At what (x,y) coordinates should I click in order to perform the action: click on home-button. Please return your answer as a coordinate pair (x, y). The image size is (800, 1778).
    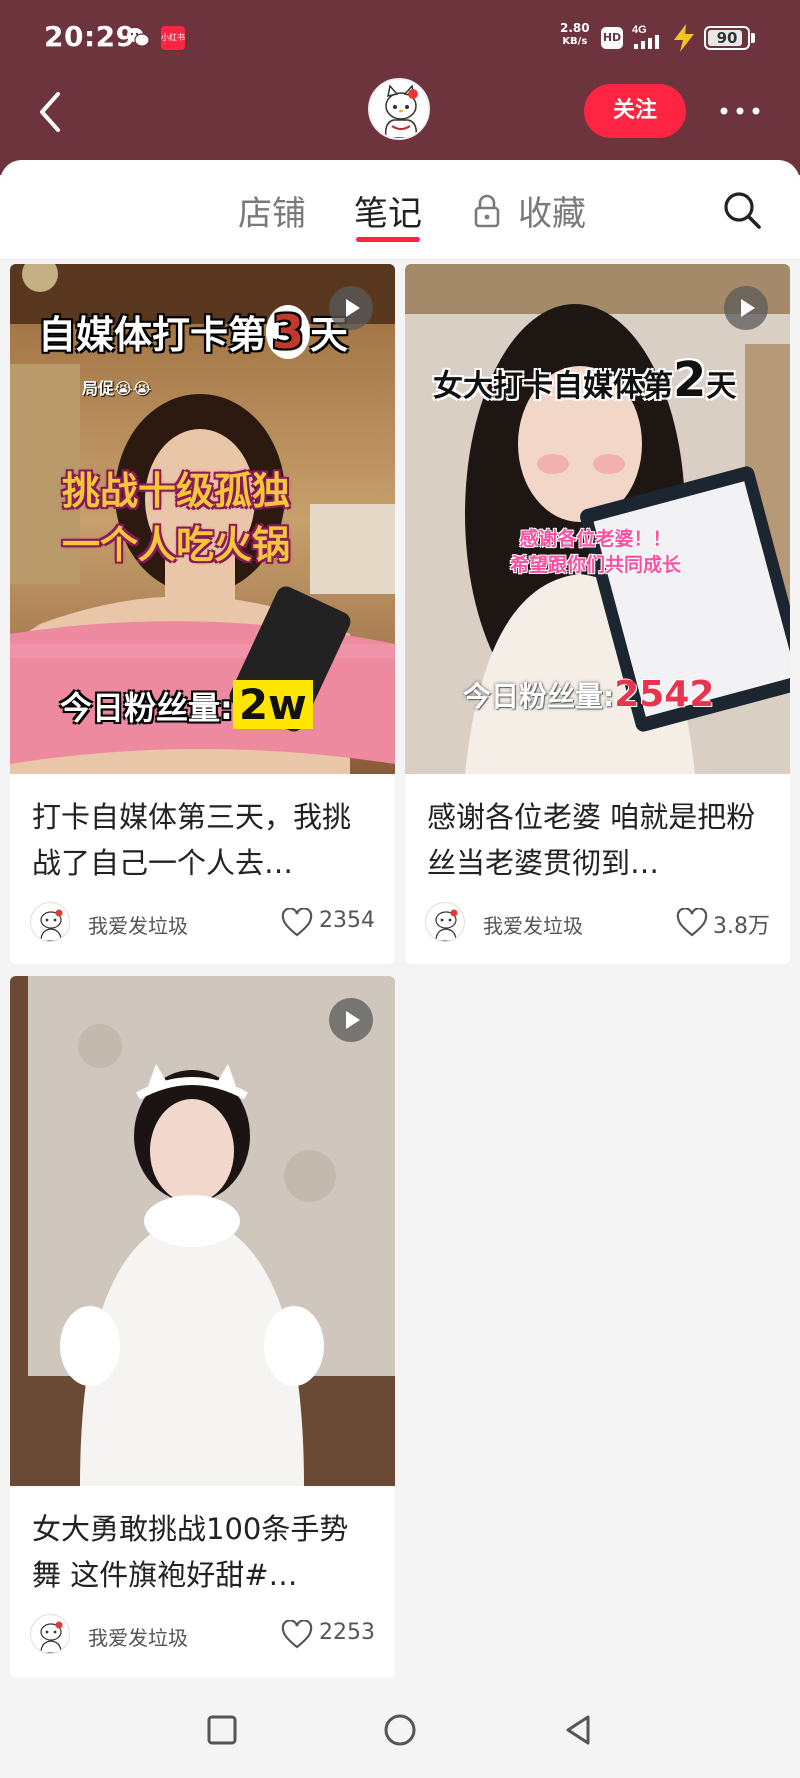
    Looking at the image, I should click on (400, 1730).